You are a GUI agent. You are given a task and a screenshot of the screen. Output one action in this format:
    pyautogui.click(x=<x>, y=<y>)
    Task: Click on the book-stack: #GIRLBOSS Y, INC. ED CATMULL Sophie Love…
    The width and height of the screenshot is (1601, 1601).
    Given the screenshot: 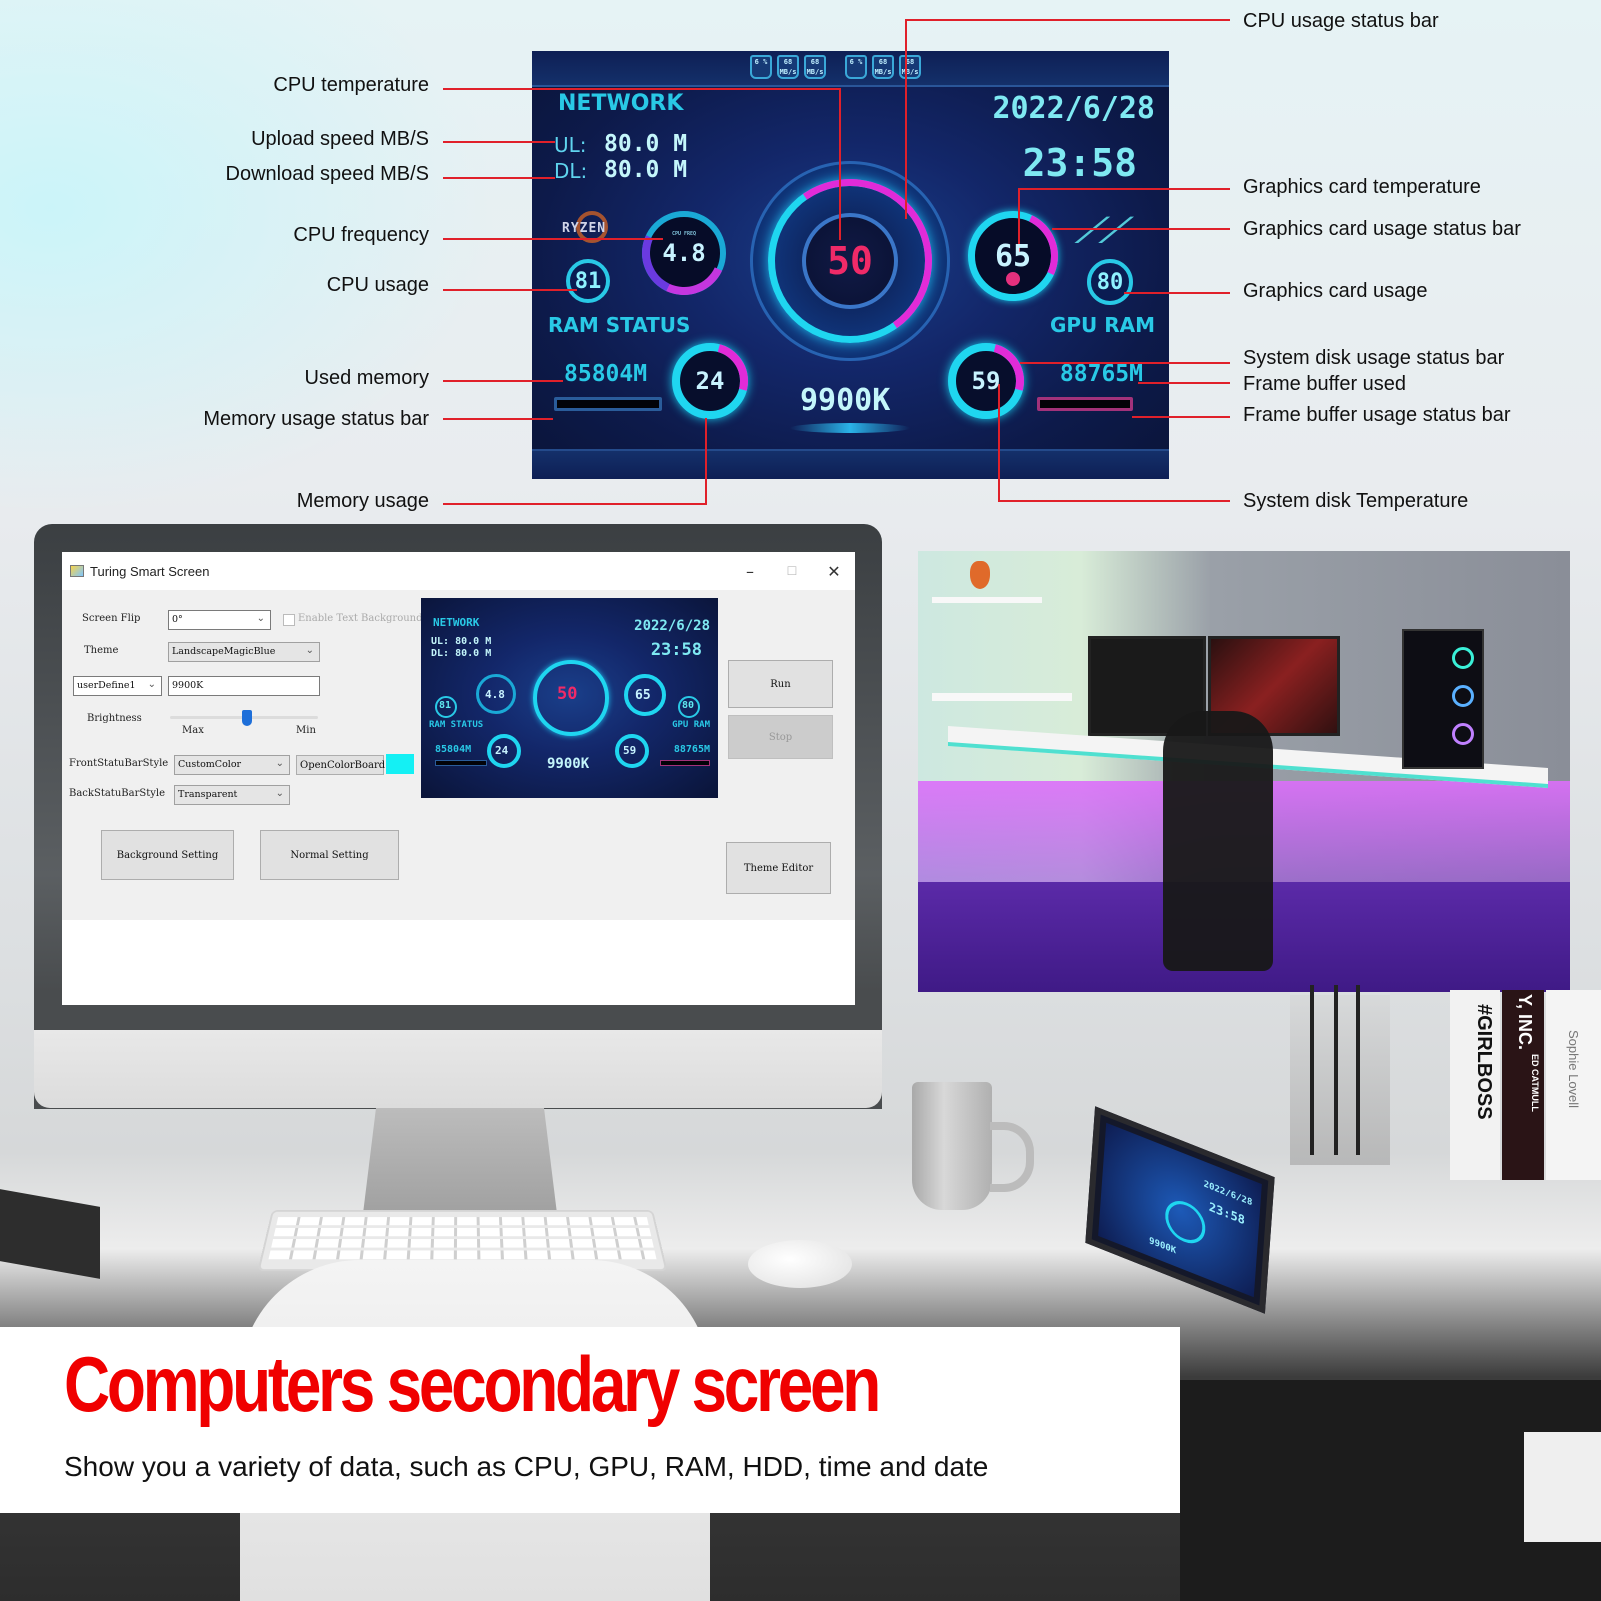 What is the action you would take?
    pyautogui.click(x=1525, y=1085)
    